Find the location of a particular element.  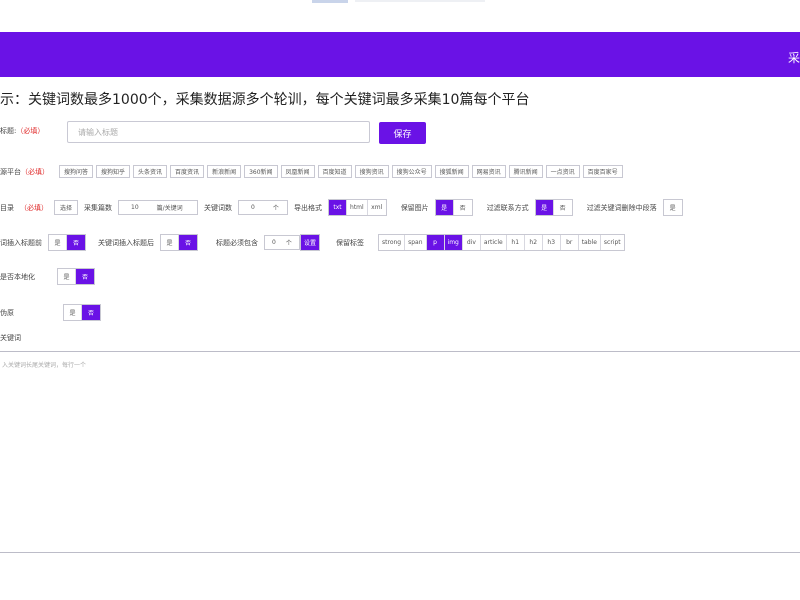

filter-keyword-label: 过滤关键词删除中段落 is located at coordinates (621, 207).